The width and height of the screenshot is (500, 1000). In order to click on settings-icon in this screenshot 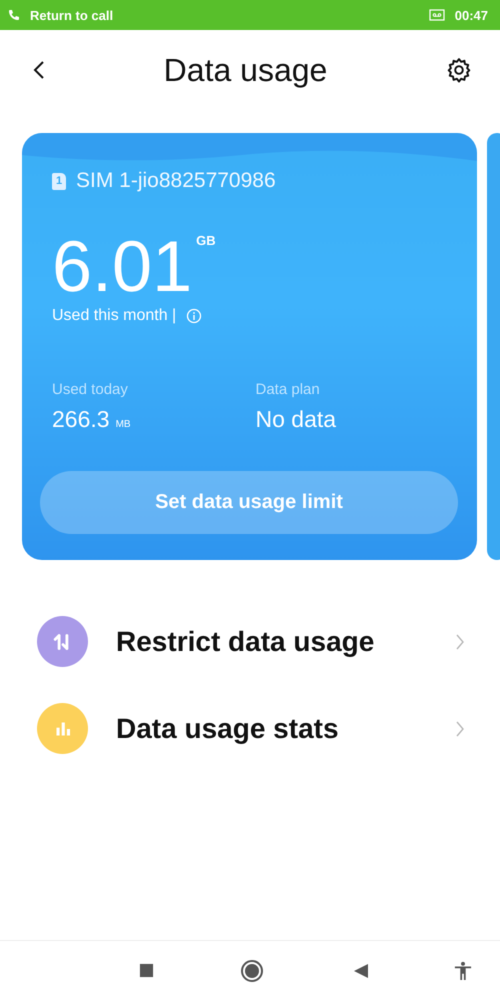, I will do `click(459, 70)`.